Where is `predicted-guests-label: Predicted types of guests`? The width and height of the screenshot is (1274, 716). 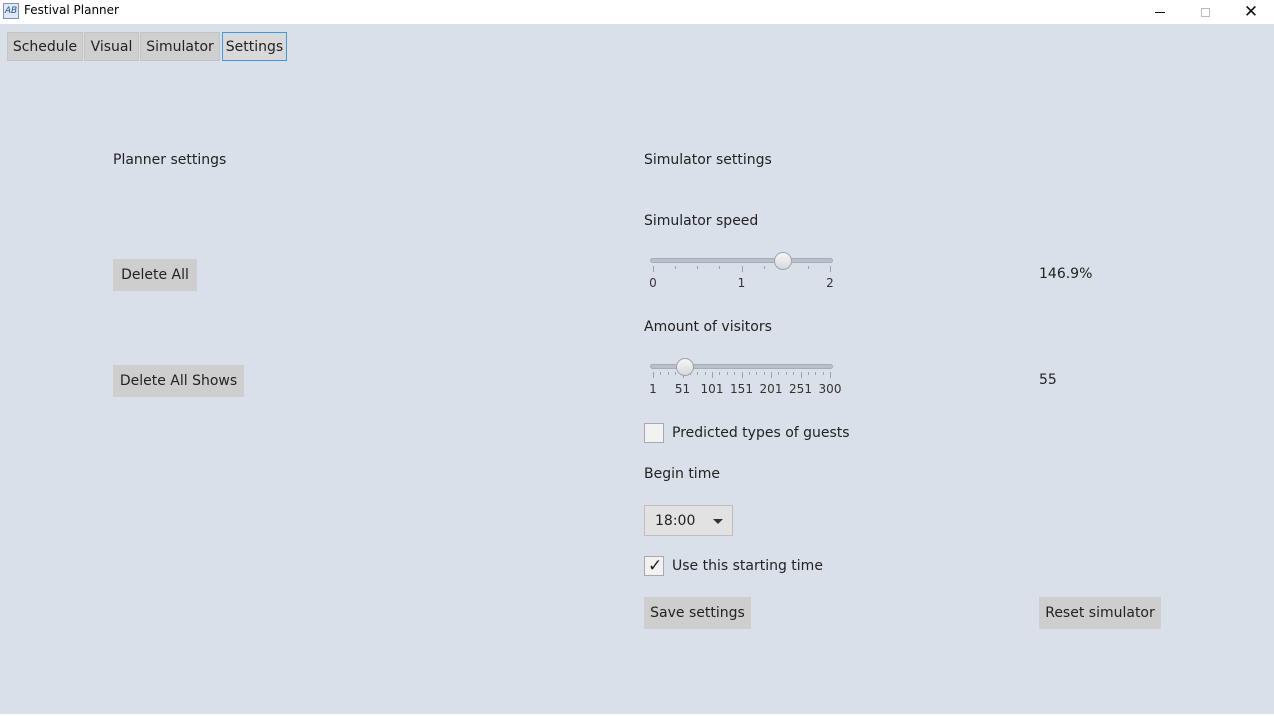
predicted-guests-label: Predicted types of guests is located at coordinates (761, 433).